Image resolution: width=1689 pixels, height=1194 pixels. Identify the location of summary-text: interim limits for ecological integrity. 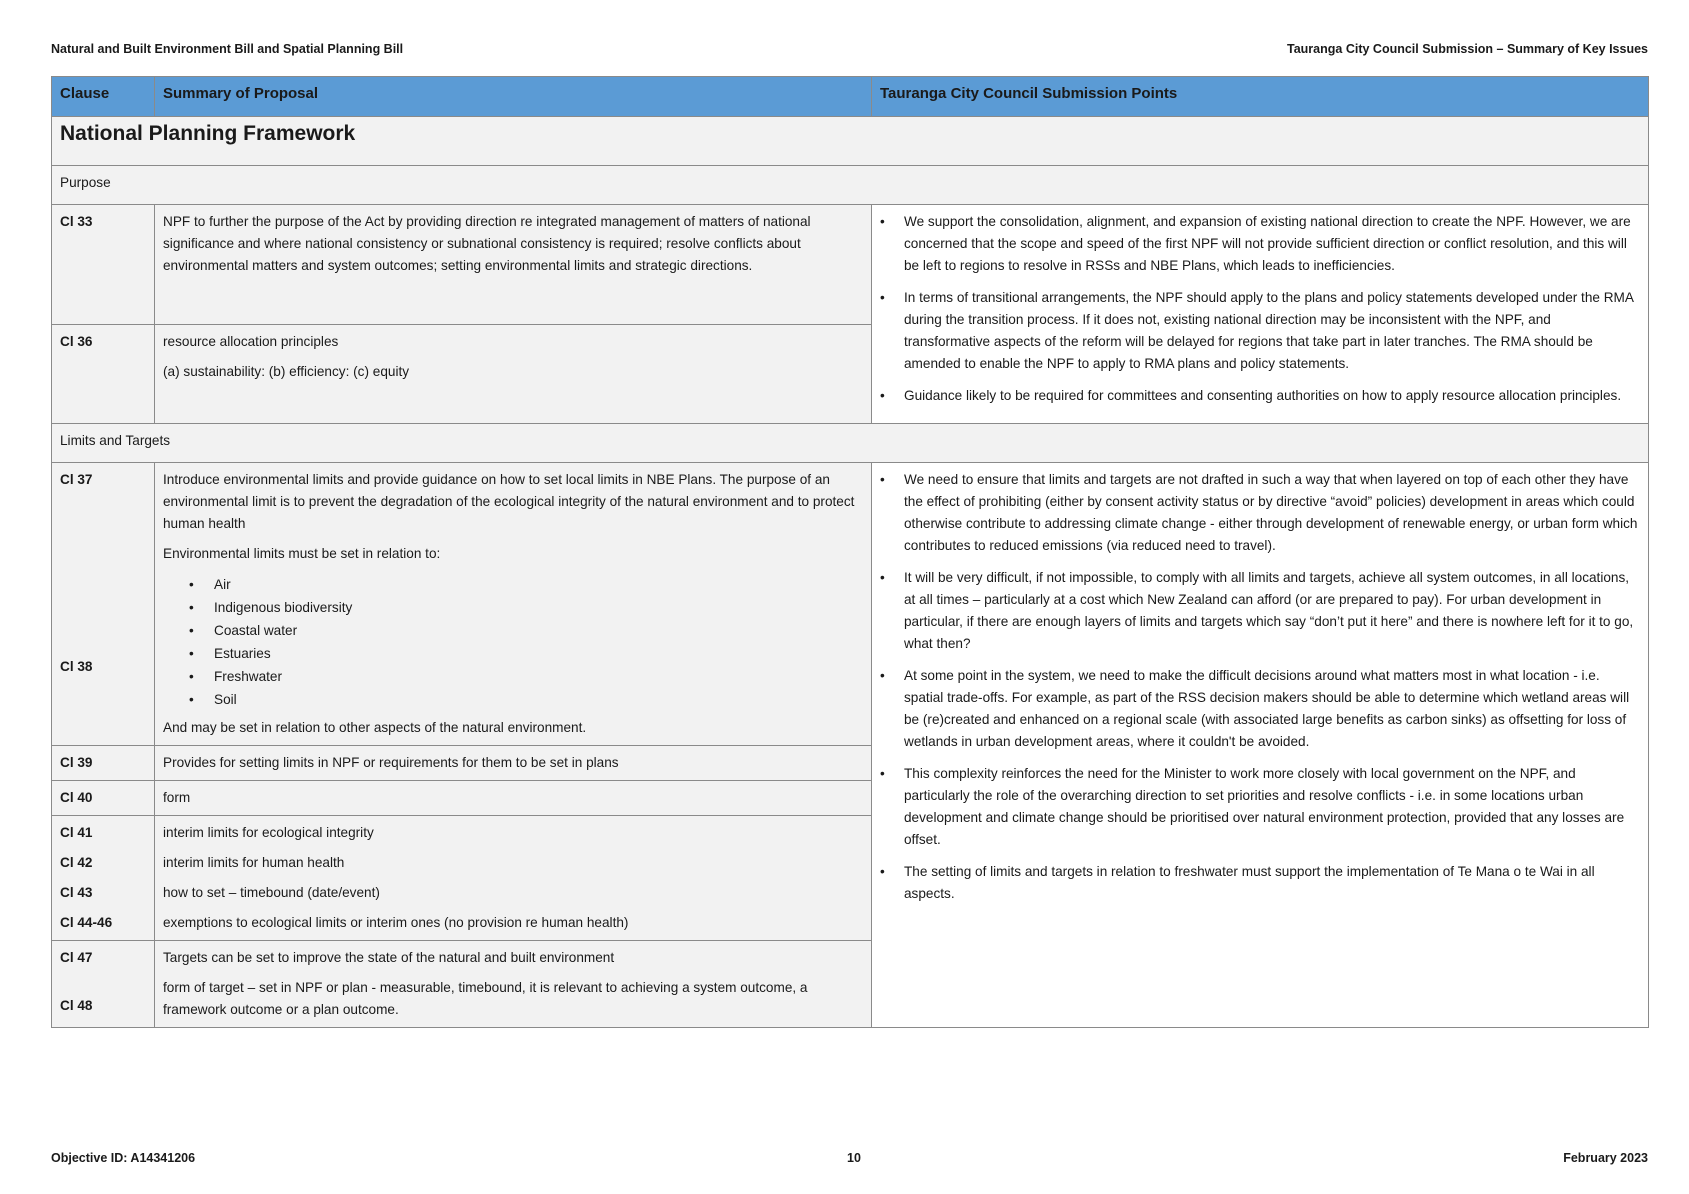
(268, 832).